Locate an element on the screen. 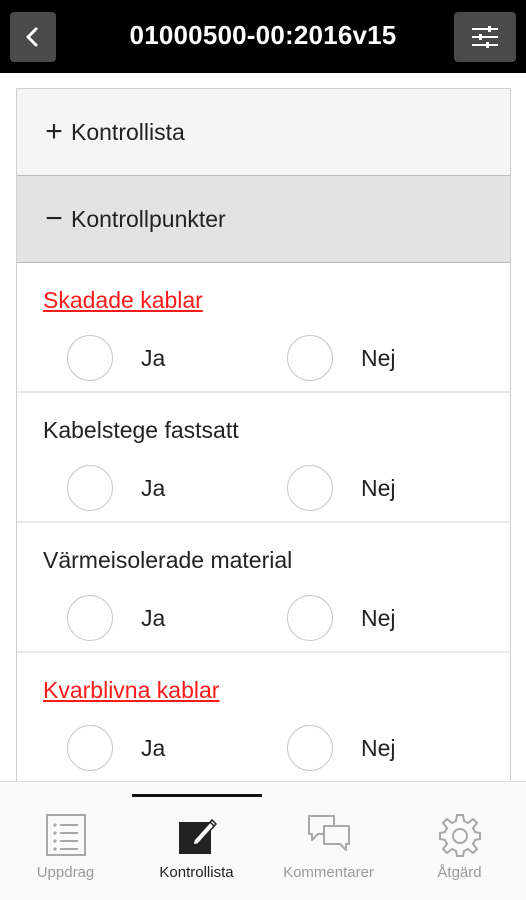 The height and width of the screenshot is (900, 526). top-bar: 01000500-00:2016v15 is located at coordinates (263, 36).